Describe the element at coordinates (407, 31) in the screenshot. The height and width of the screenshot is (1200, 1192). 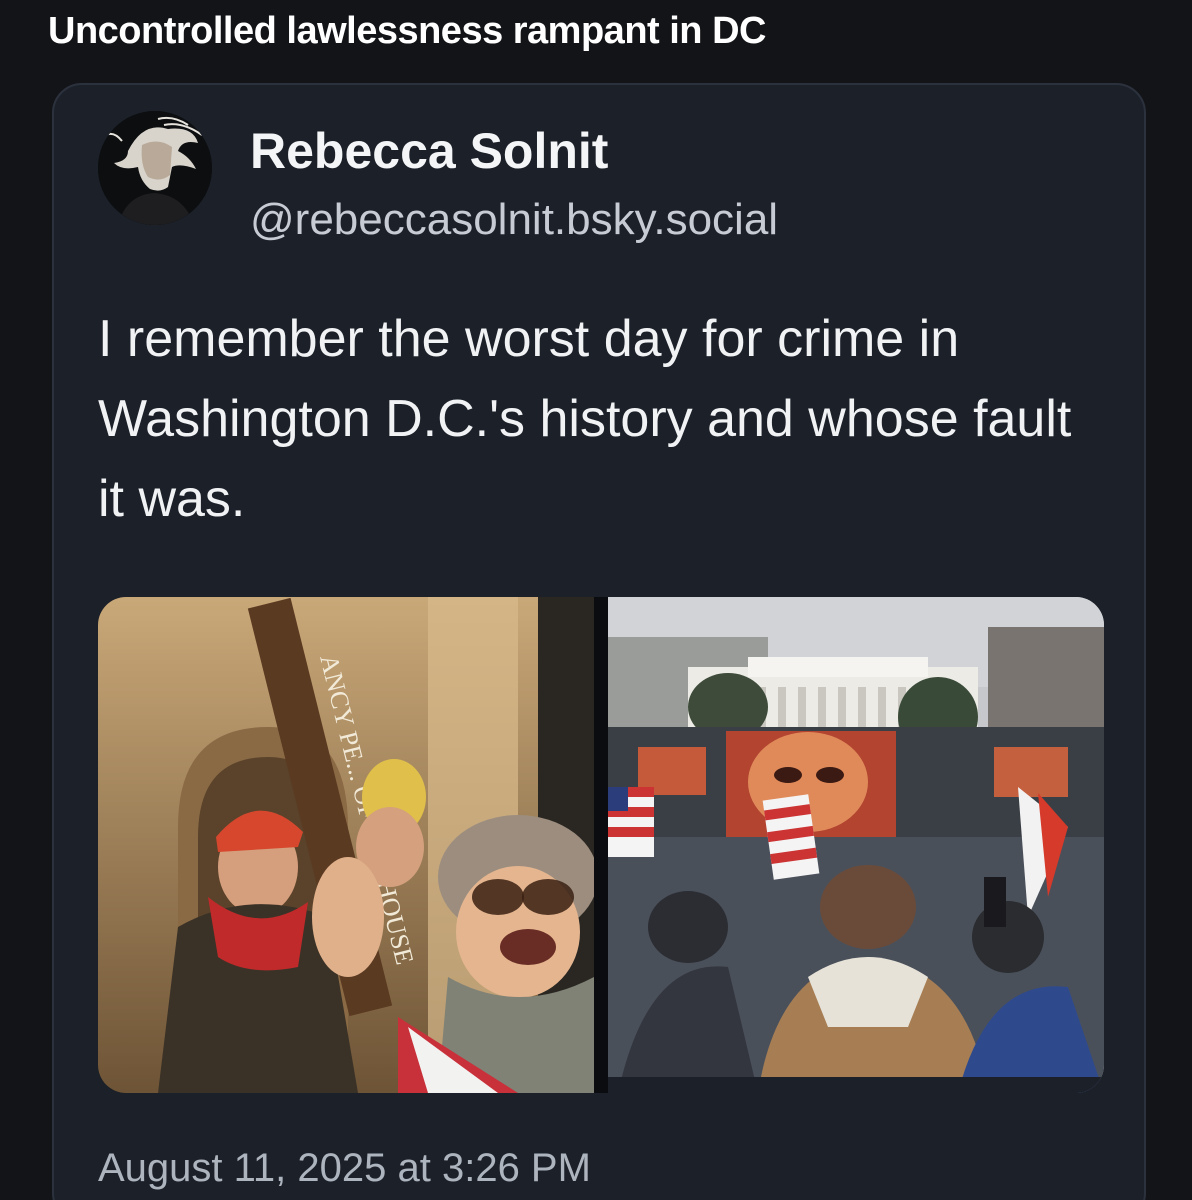
I see `page-title: Uncontrolled lawlessness rampant in DC` at that location.